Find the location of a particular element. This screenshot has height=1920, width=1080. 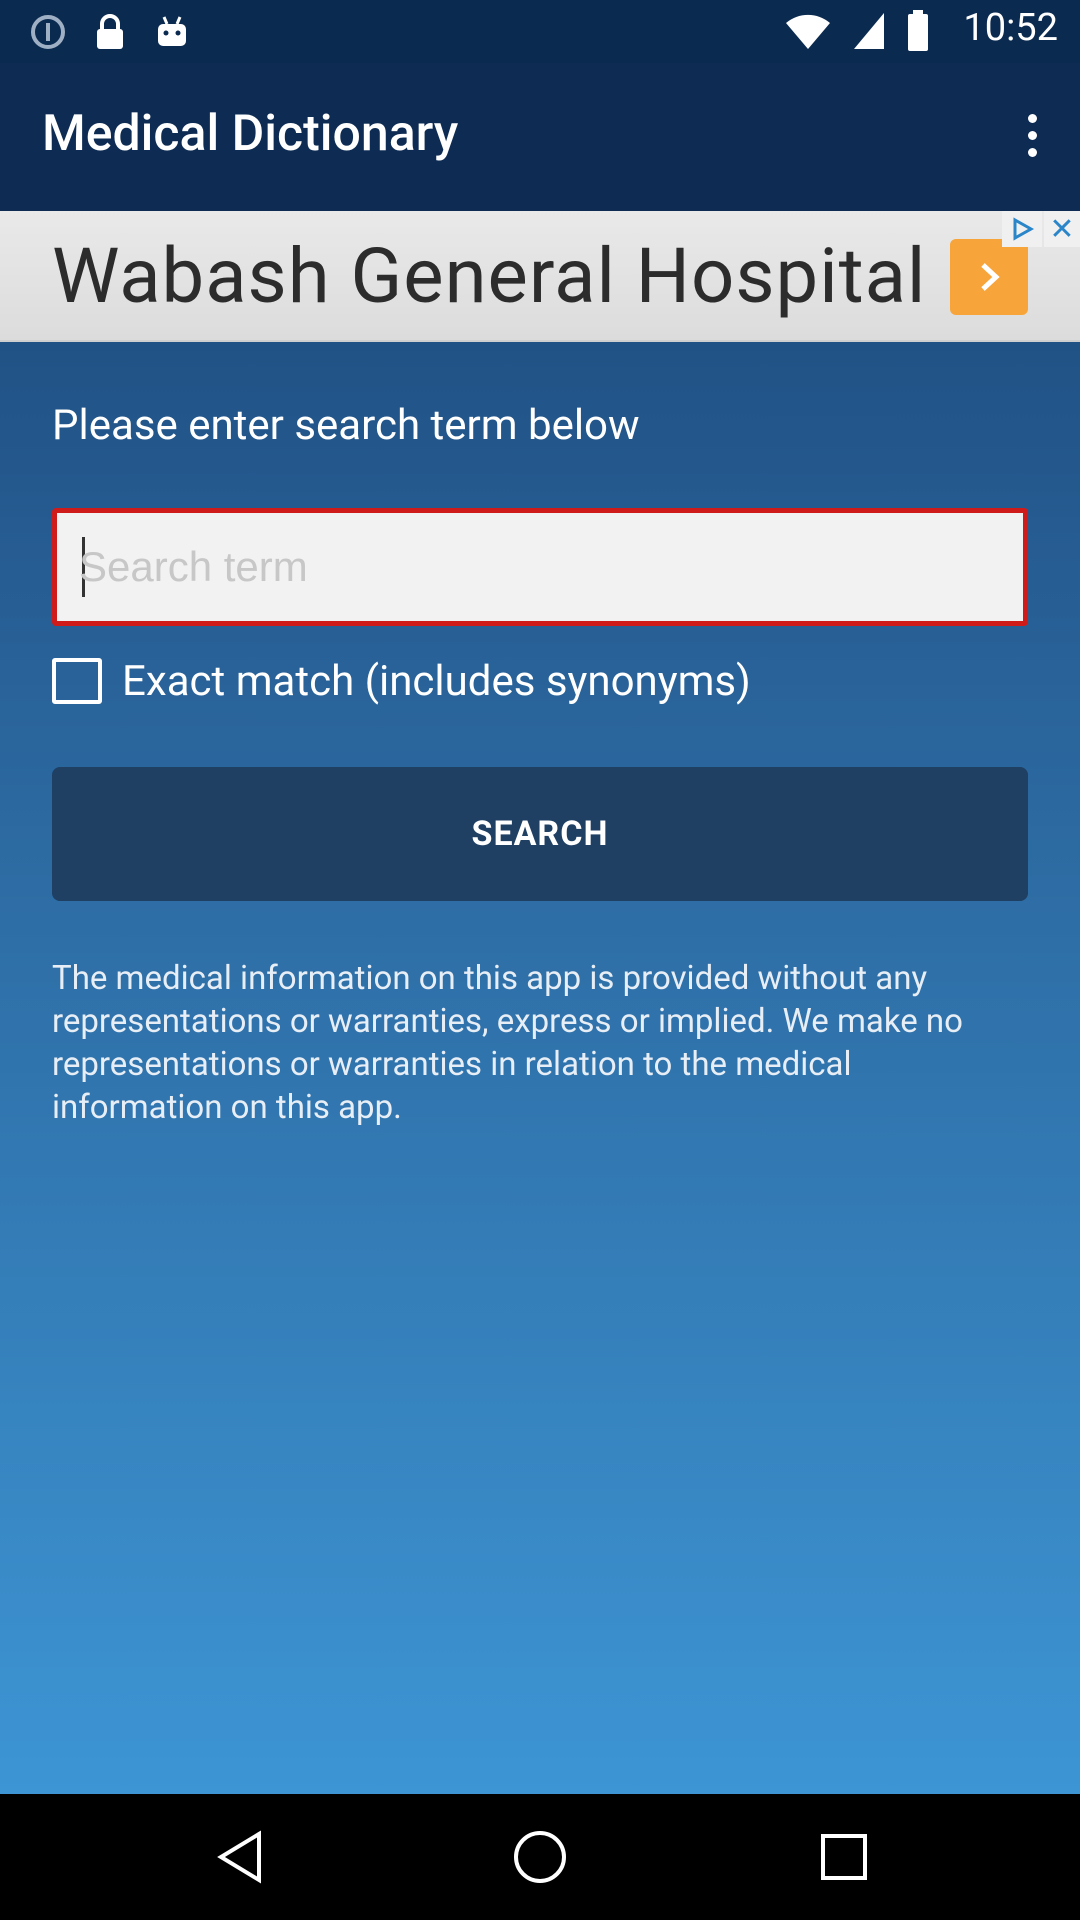

signal-icon is located at coordinates (869, 33).